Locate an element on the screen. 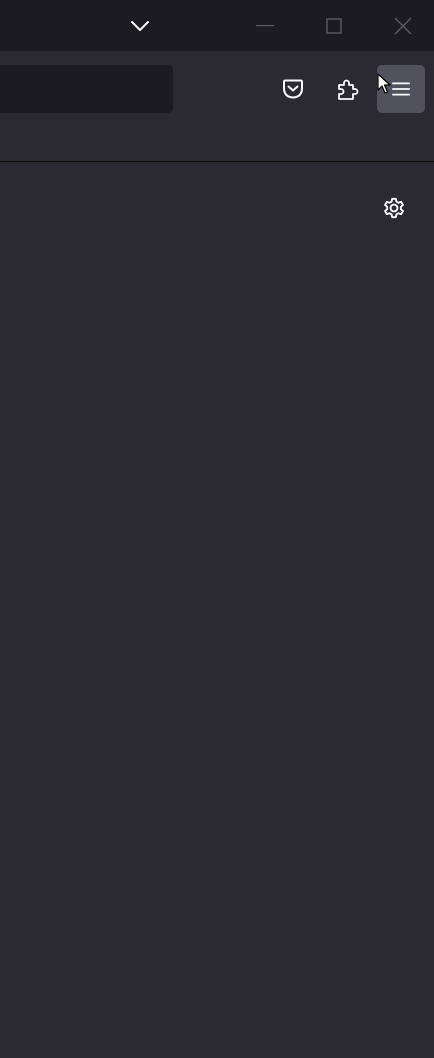  gear-icon is located at coordinates (394, 208).